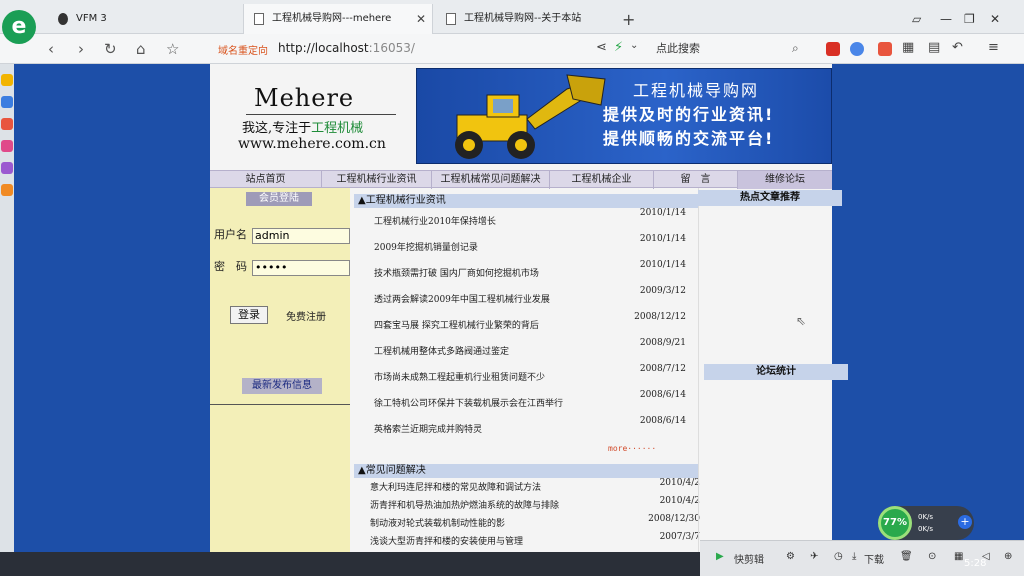 The image size is (1024, 576). I want to click on forum-stats-title: 论坛统计, so click(776, 372).